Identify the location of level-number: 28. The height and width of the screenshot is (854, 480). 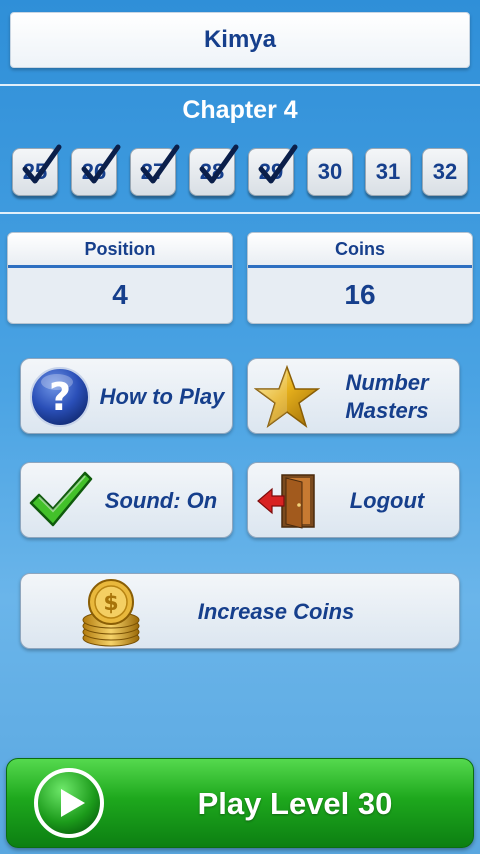
(212, 171).